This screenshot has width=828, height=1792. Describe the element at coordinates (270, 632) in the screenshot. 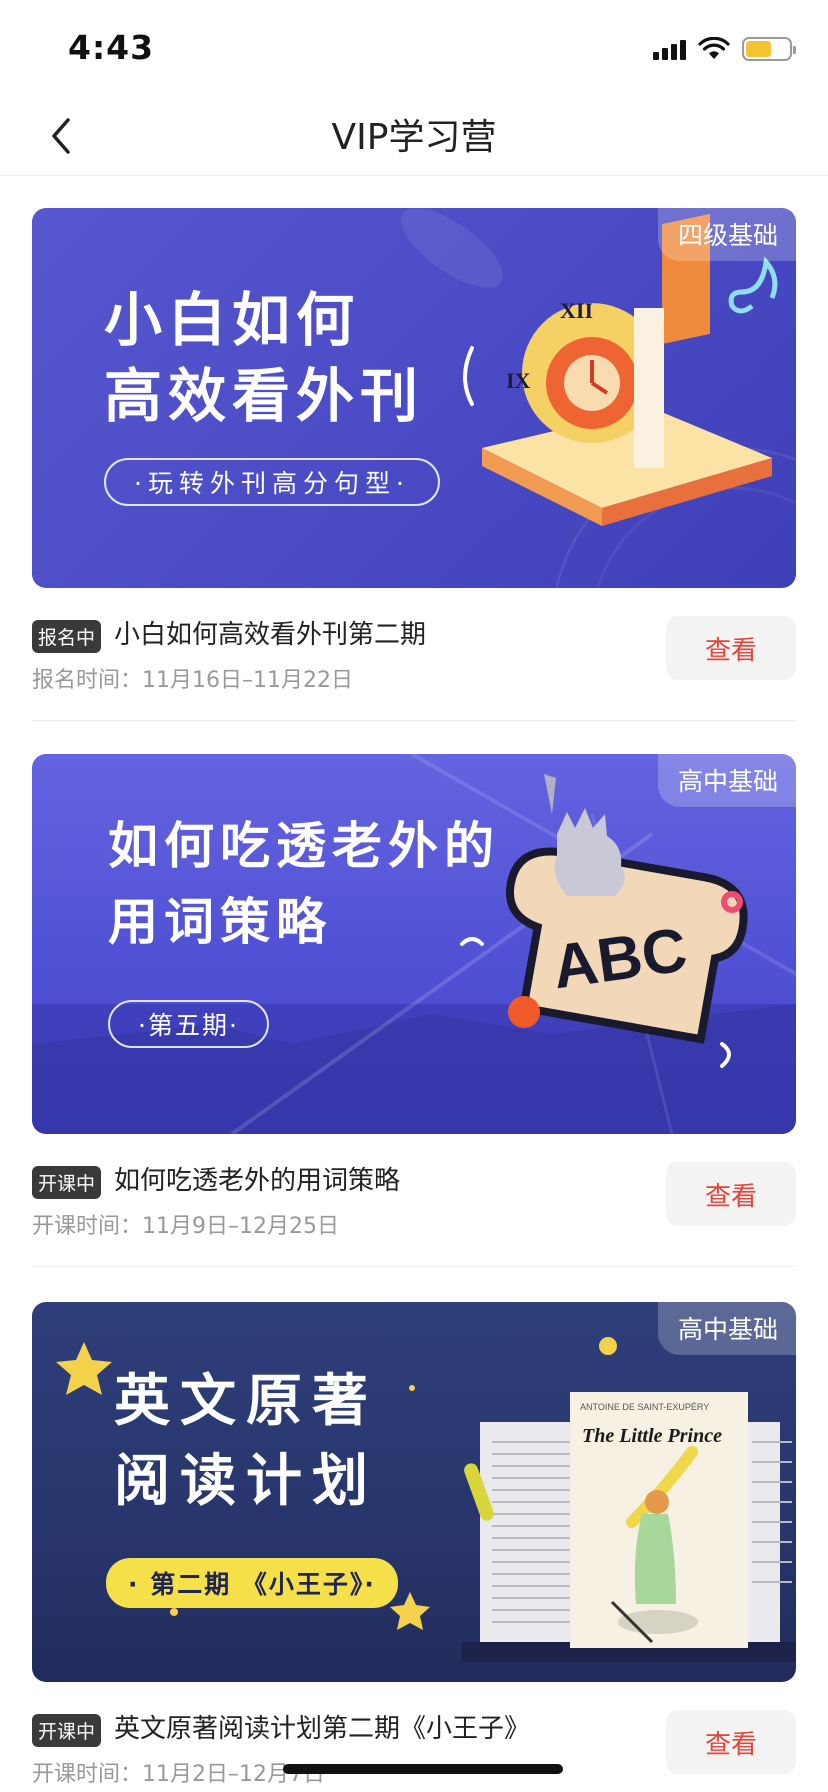

I see `course-title: 小白如何高效看外刊第二期` at that location.